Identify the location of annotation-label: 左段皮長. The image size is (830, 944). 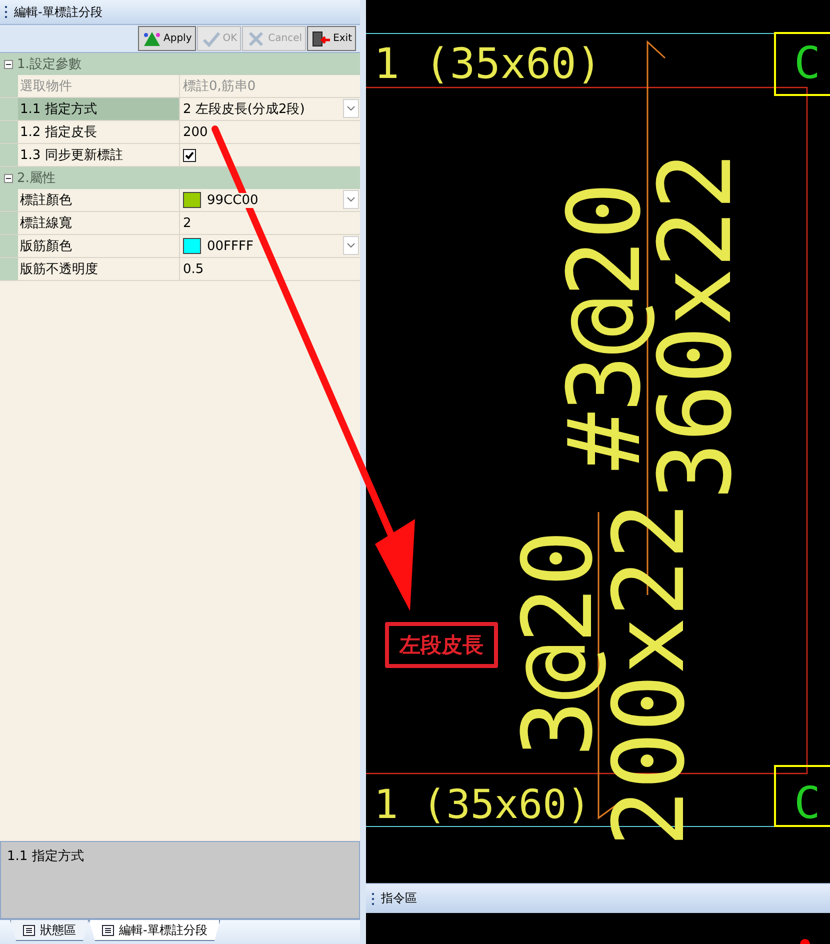
(441, 645).